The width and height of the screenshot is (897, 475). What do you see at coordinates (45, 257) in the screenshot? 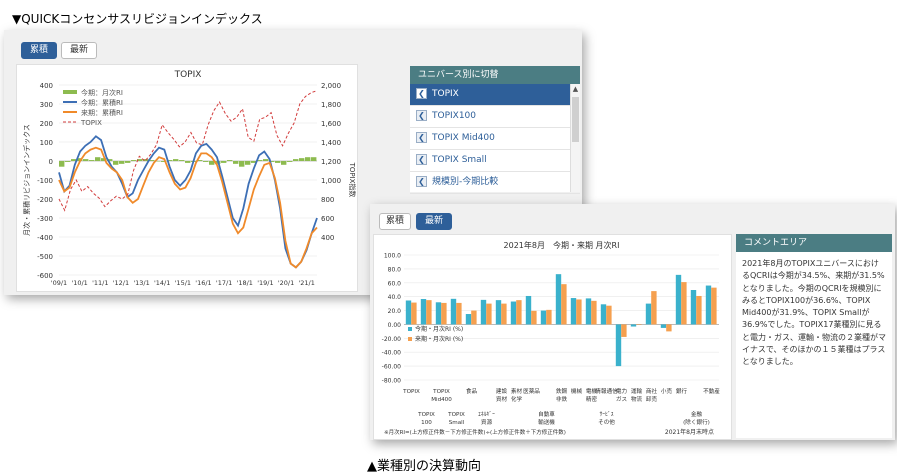
I see `y-tick-label: -500` at bounding box center [45, 257].